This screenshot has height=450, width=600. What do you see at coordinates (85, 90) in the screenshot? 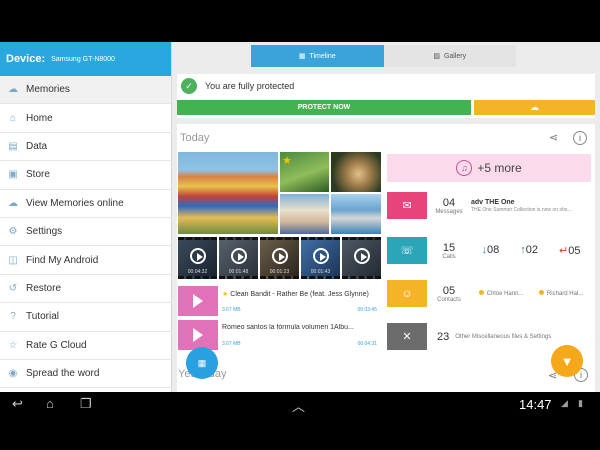
I see `sidebar-item-memories: ☁ Memories` at bounding box center [85, 90].